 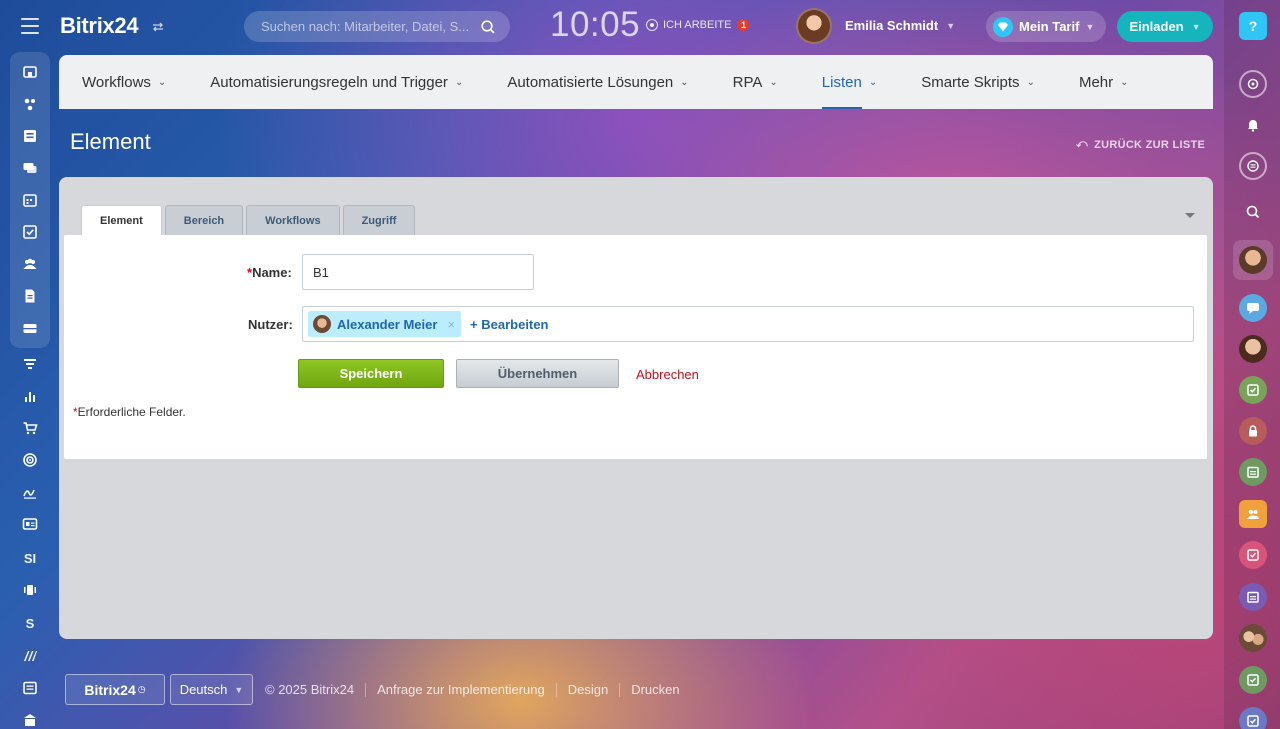 I want to click on group-avatar, so click(x=1253, y=638).